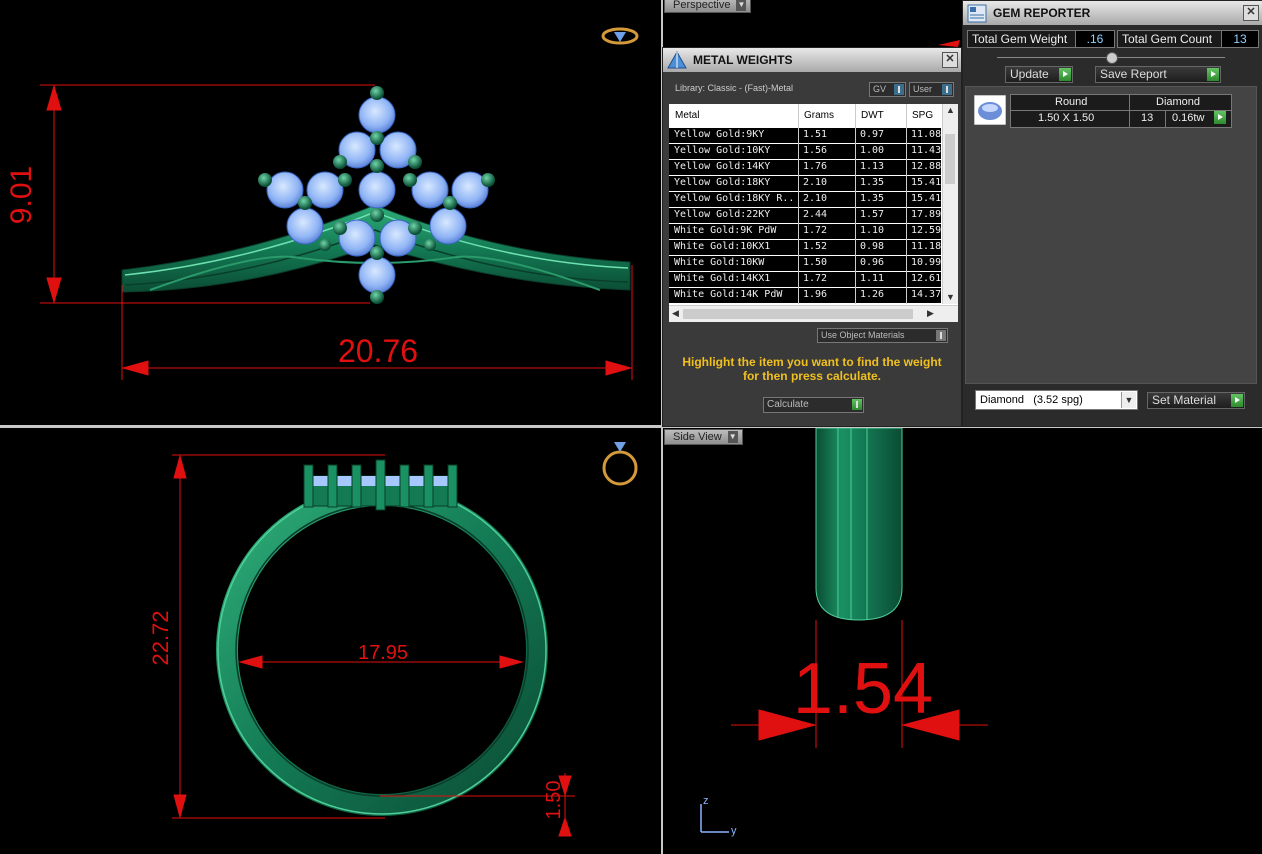 Image resolution: width=1262 pixels, height=854 pixels. Describe the element at coordinates (815, 246) in the screenshot. I see `grams-cell: 1.52` at that location.